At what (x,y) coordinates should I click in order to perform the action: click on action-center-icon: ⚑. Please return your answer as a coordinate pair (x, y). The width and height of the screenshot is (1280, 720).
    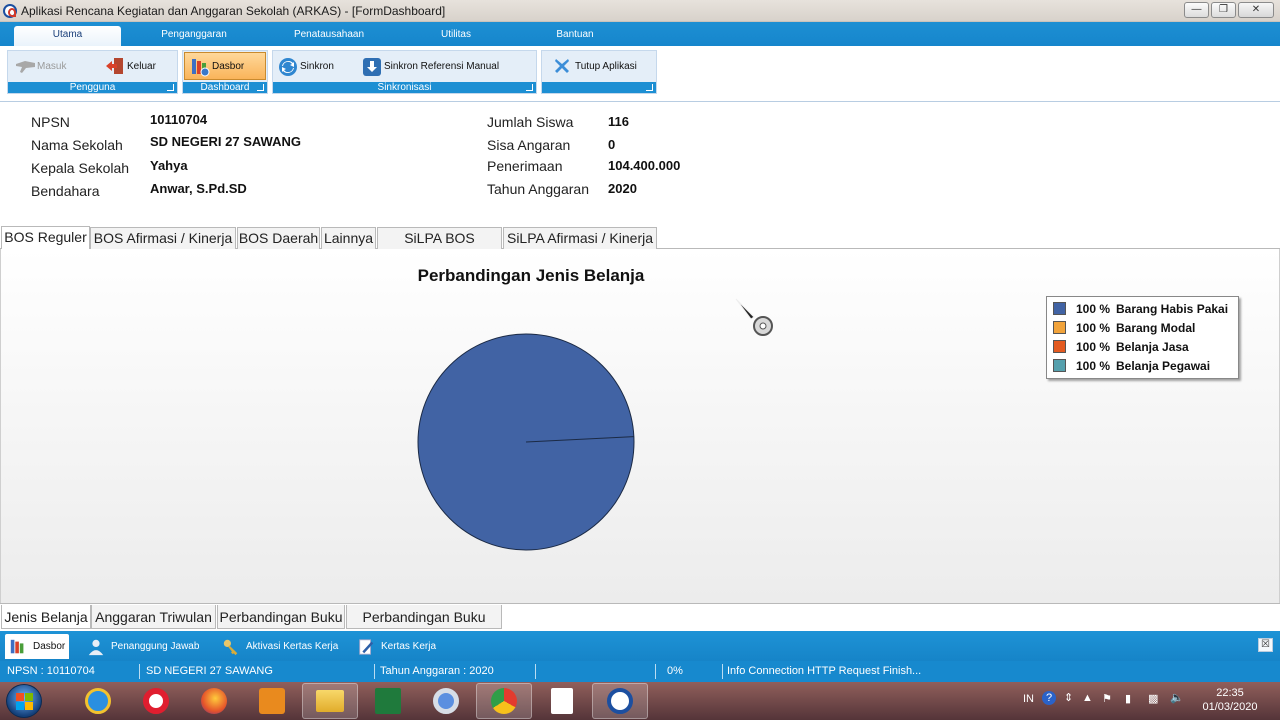
    Looking at the image, I should click on (1107, 698).